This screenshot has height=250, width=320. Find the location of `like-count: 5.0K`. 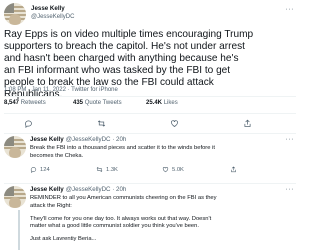

like-count: 5.0K is located at coordinates (178, 169).